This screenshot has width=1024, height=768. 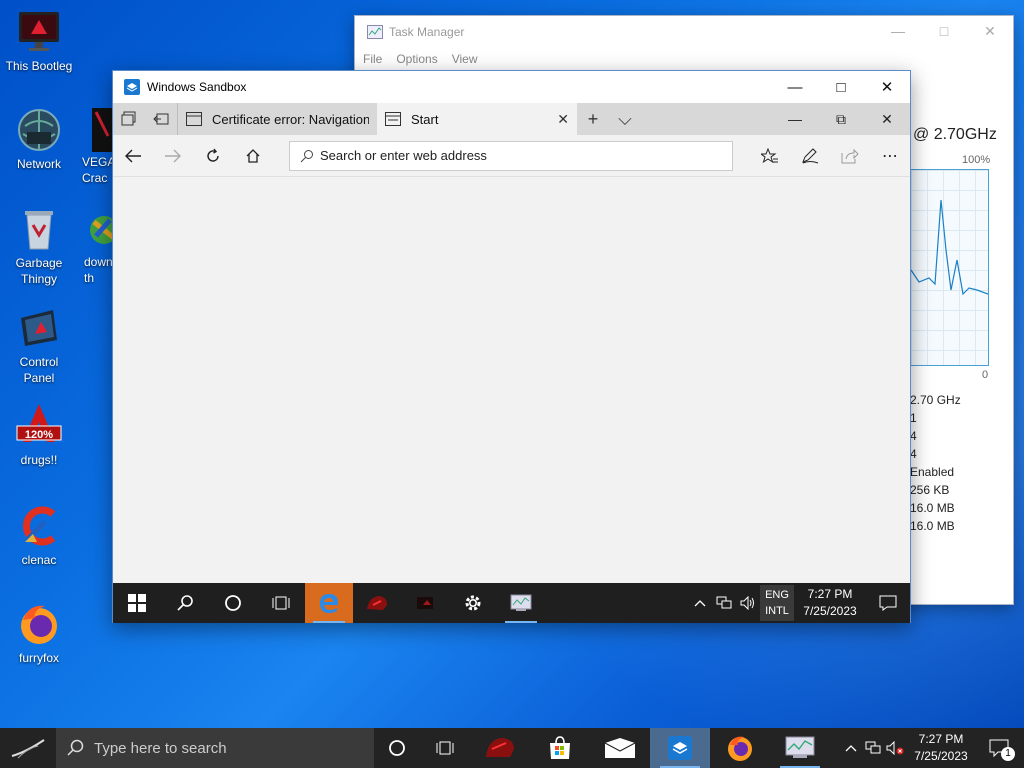 I want to click on set-aside-icon, so click(x=161, y=119).